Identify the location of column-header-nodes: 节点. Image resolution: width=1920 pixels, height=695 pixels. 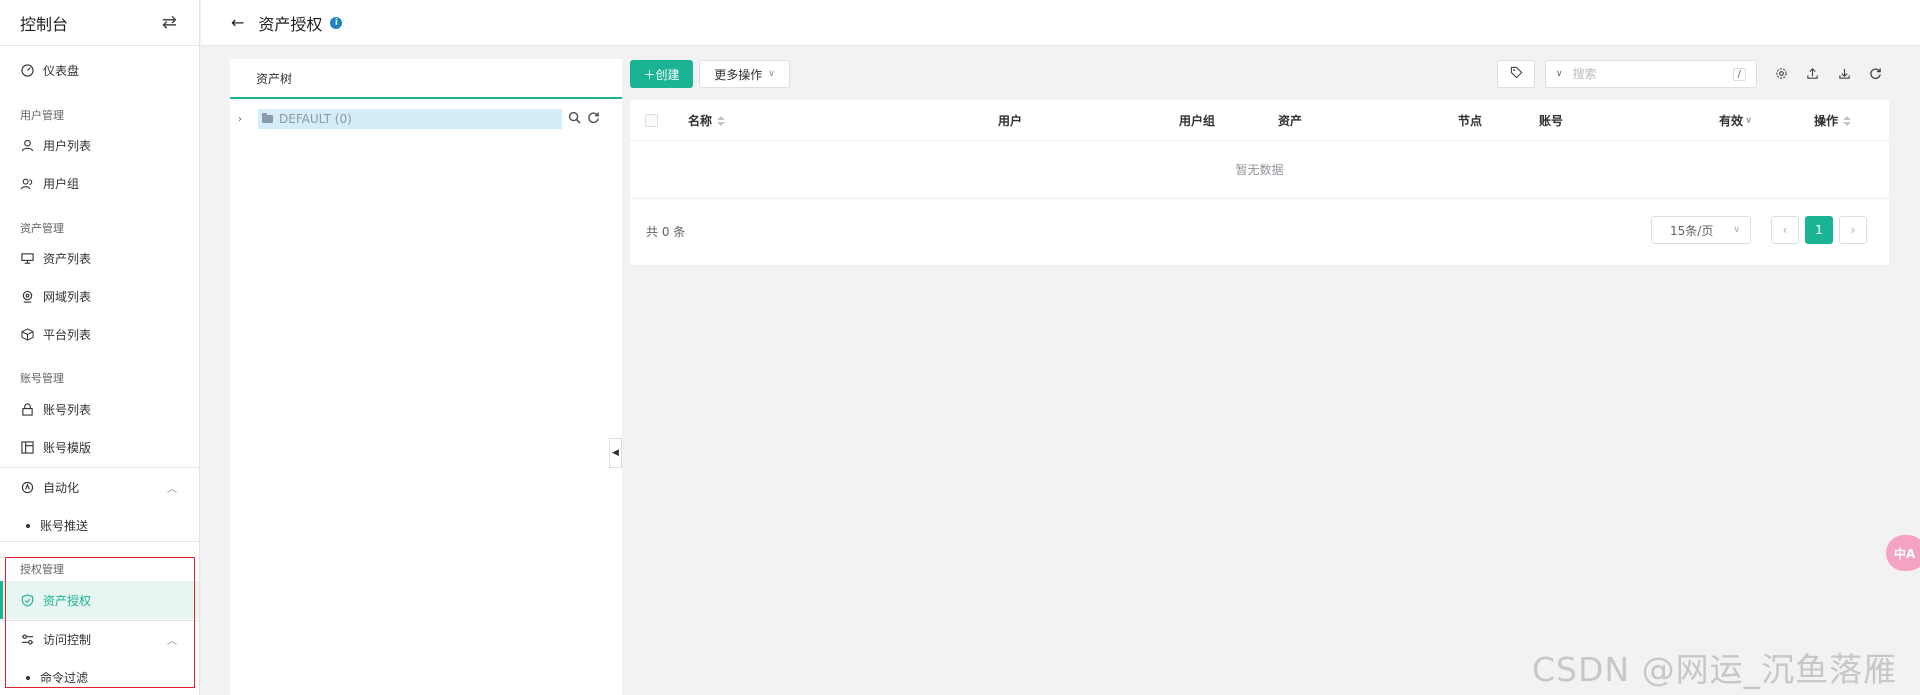
(1470, 120).